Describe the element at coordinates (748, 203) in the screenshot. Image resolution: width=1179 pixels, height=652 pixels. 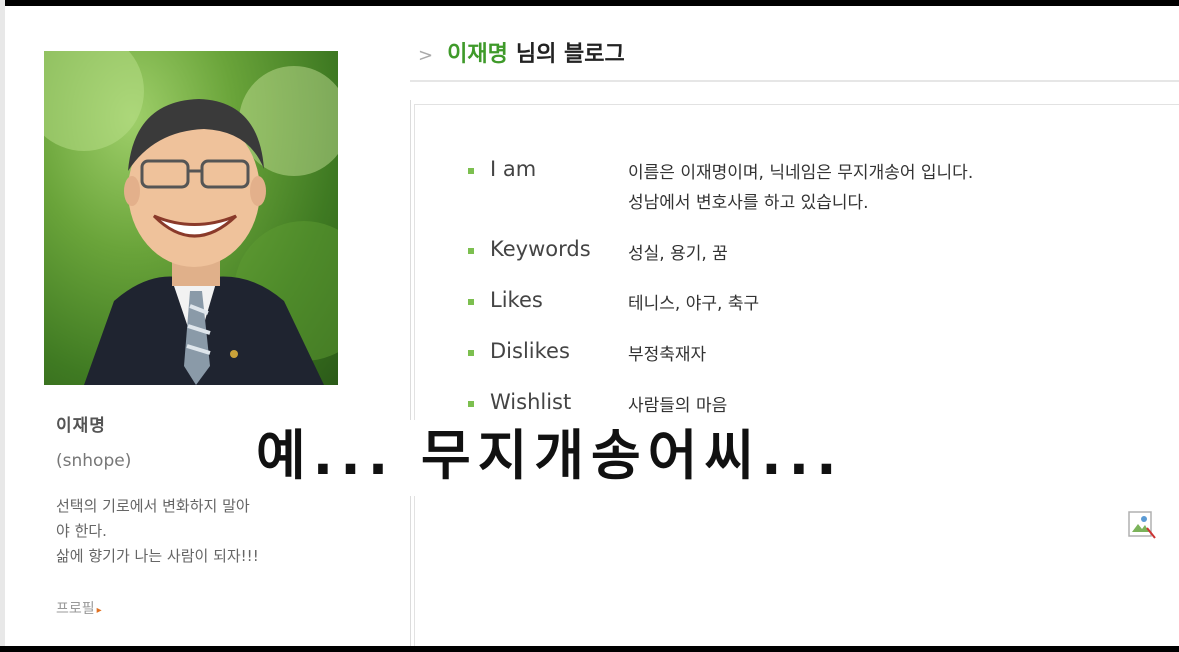
I see `info-value-line: 성남에서 변호사를 하고 있습니다.` at that location.